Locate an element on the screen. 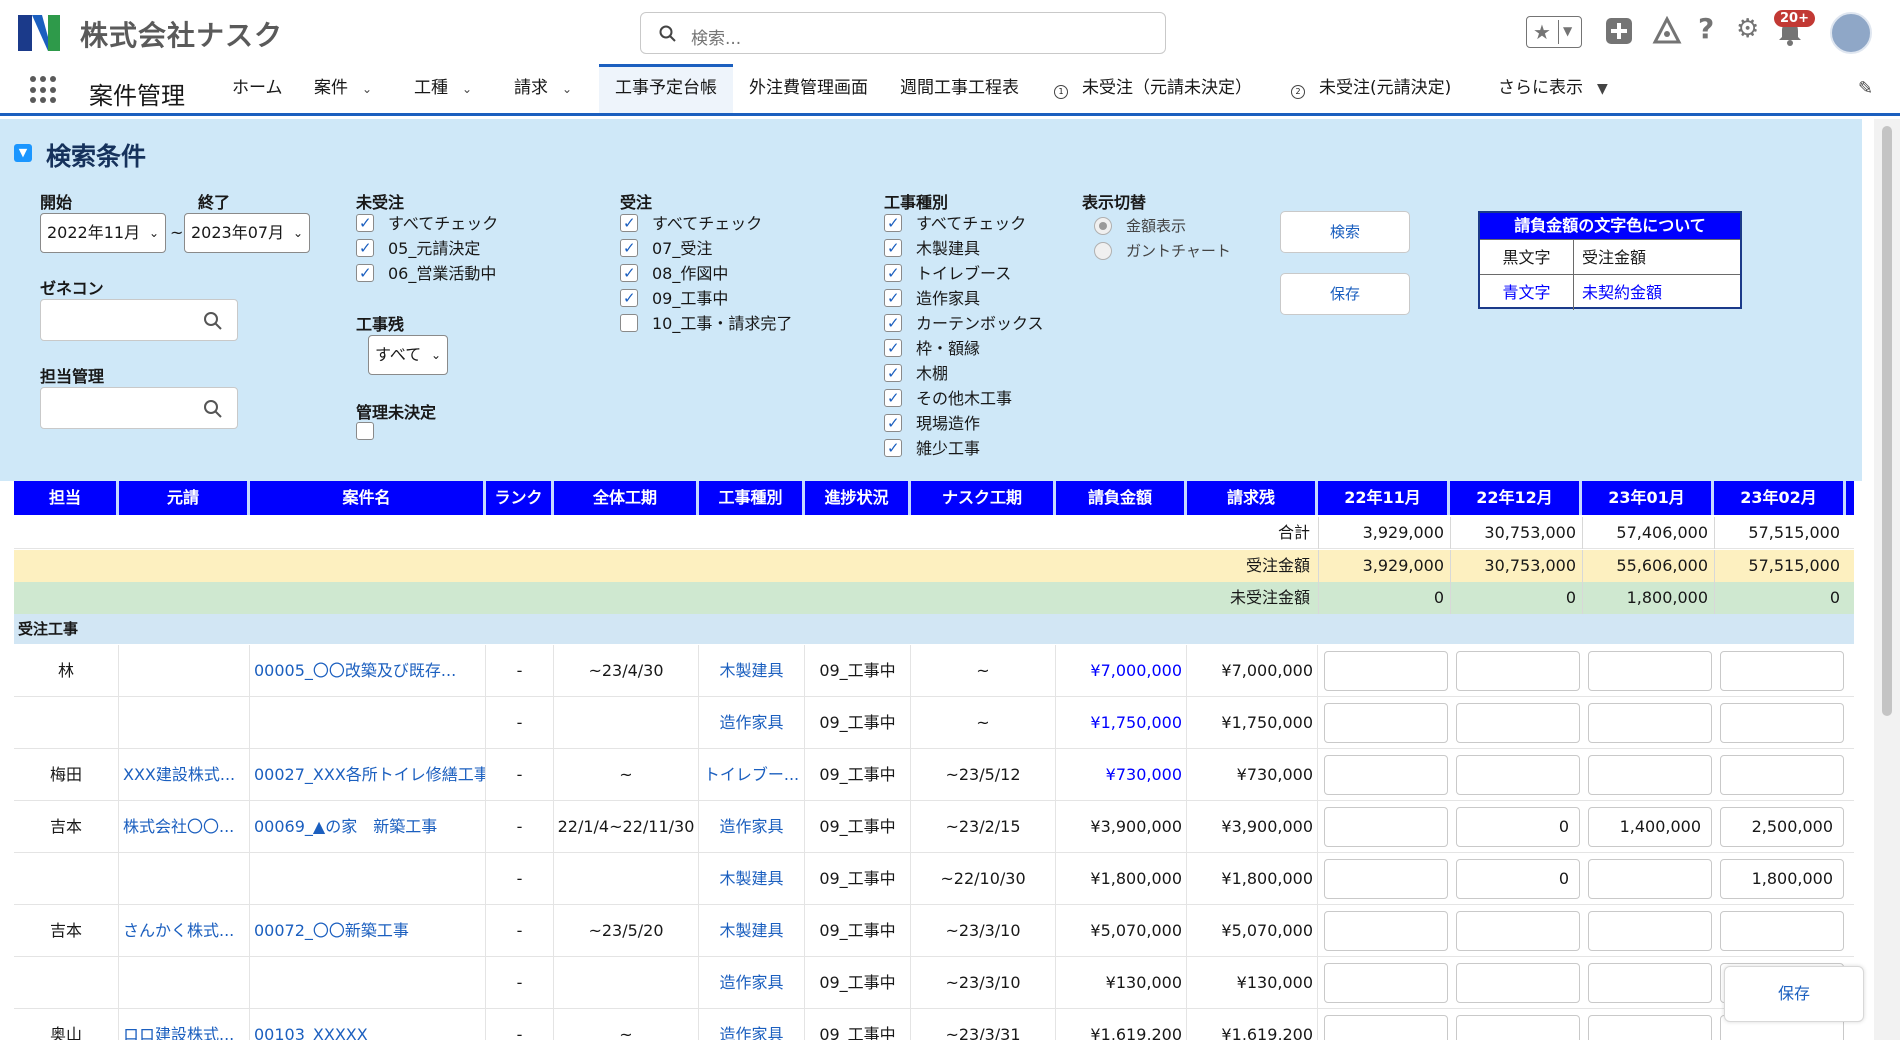  gear-icon: ⚙ is located at coordinates (1747, 29).